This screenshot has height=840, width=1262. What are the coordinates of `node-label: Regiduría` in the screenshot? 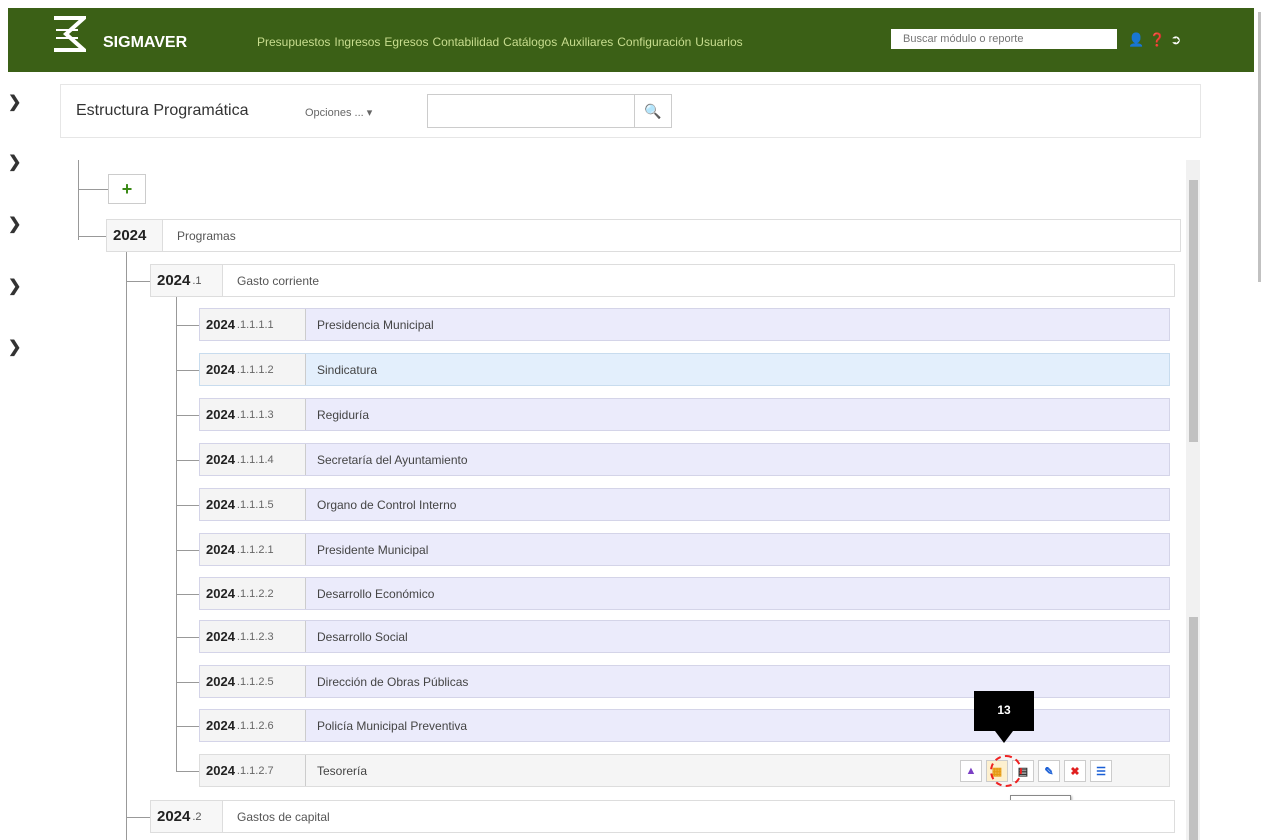 It's located at (343, 414).